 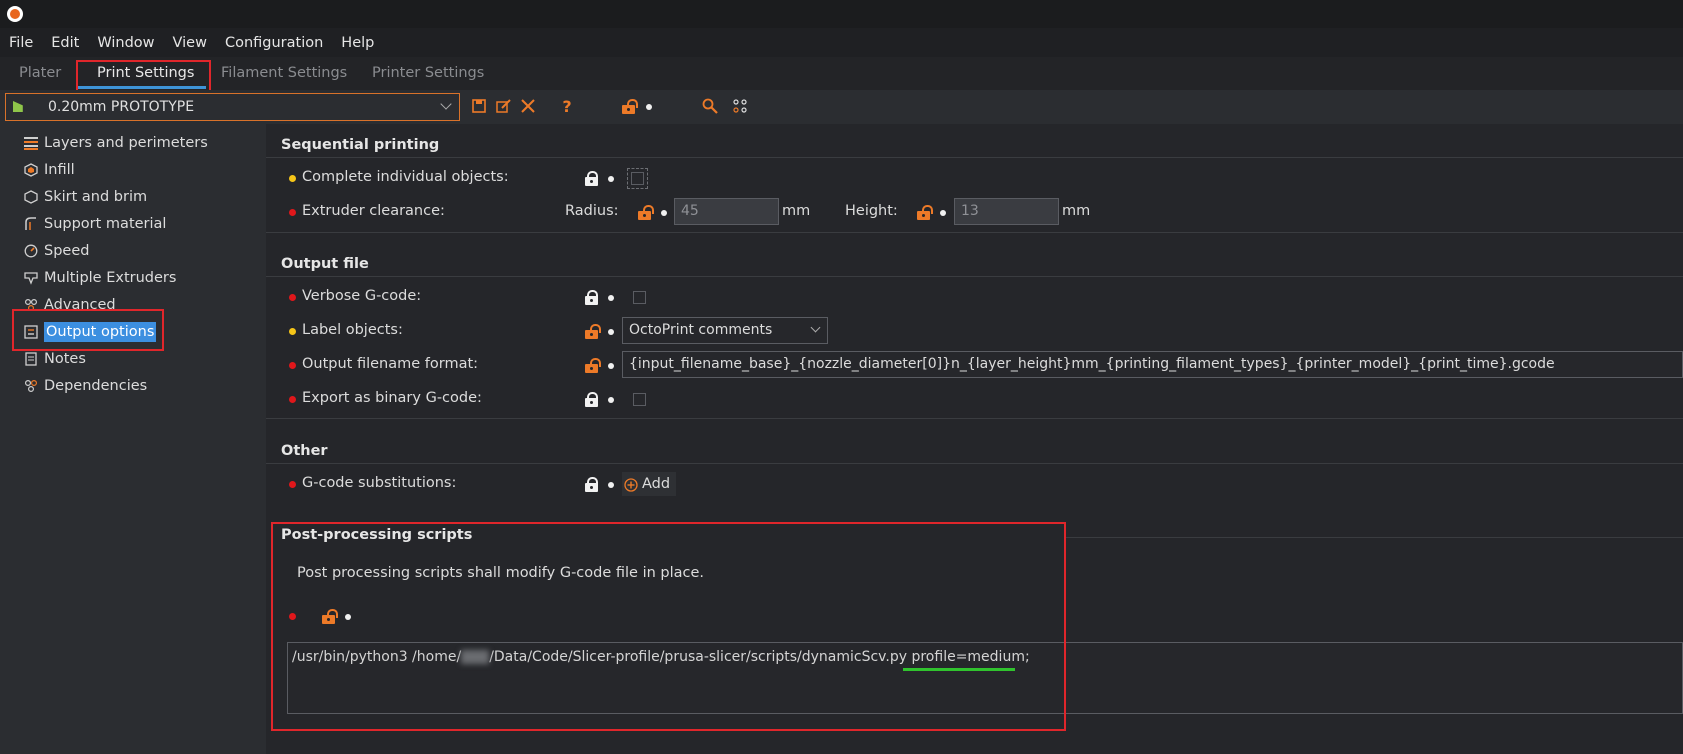 What do you see at coordinates (668, 626) in the screenshot?
I see `post-processing-highlight-box` at bounding box center [668, 626].